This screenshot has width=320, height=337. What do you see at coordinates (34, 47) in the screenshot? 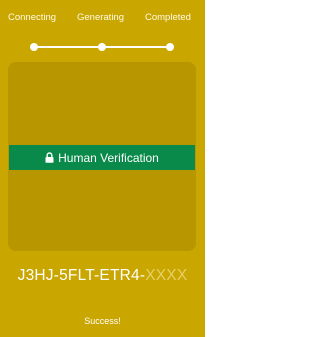
I see `step-dot-connecting` at bounding box center [34, 47].